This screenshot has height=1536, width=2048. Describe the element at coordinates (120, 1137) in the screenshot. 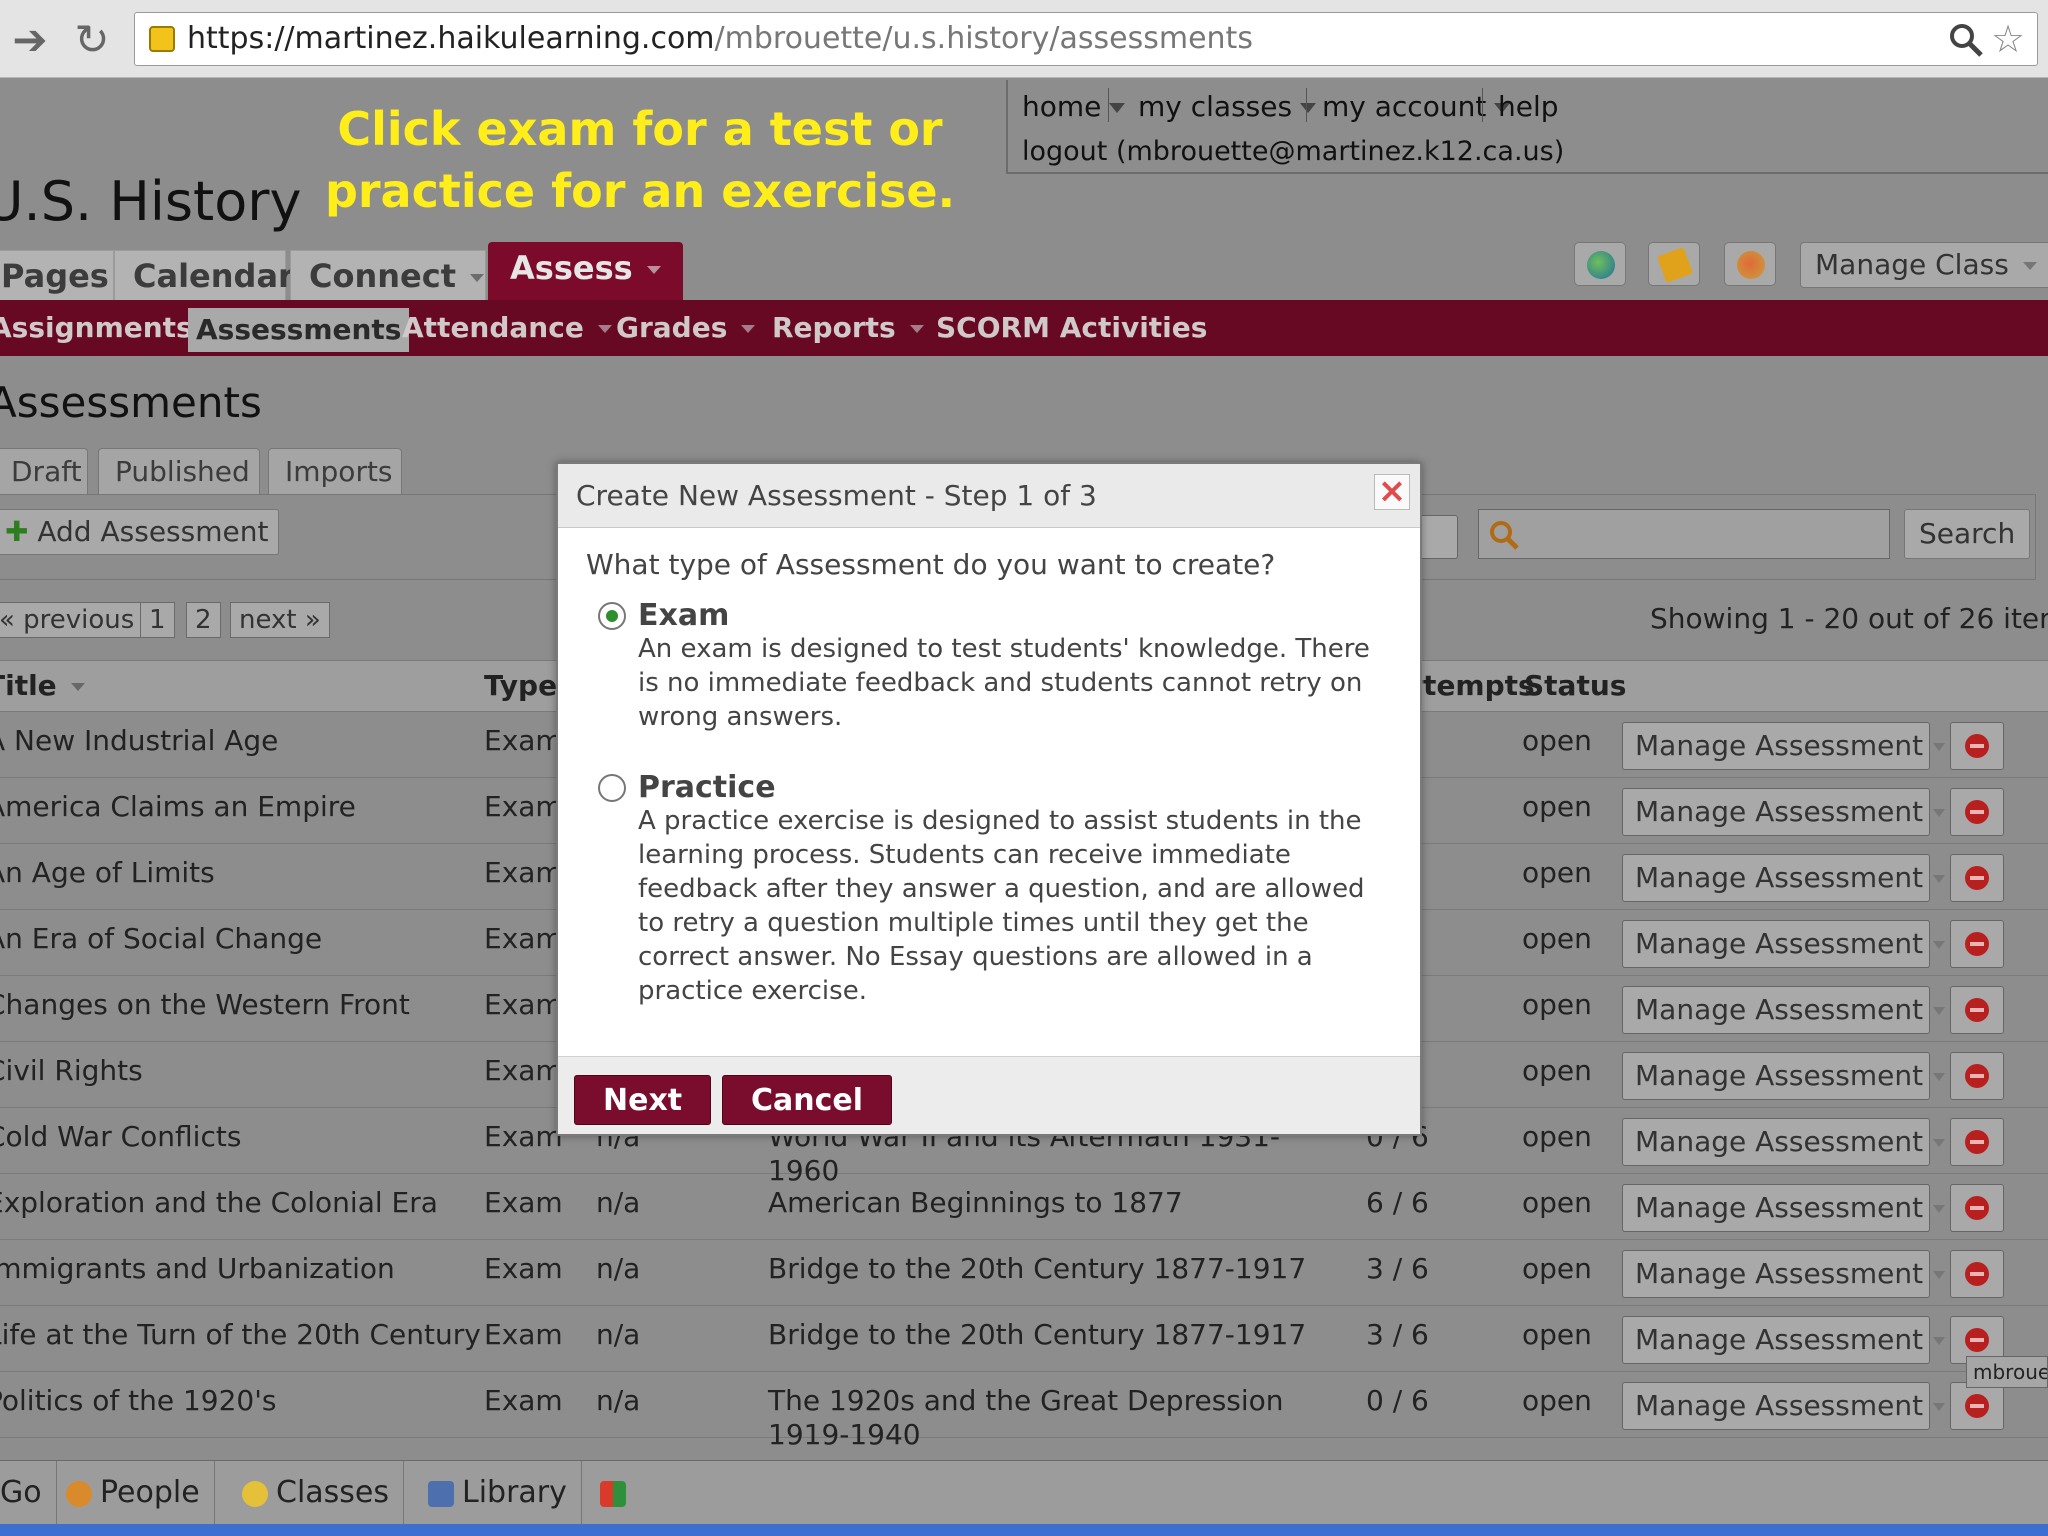

I see `assessment-title: Cold War Conflicts` at that location.